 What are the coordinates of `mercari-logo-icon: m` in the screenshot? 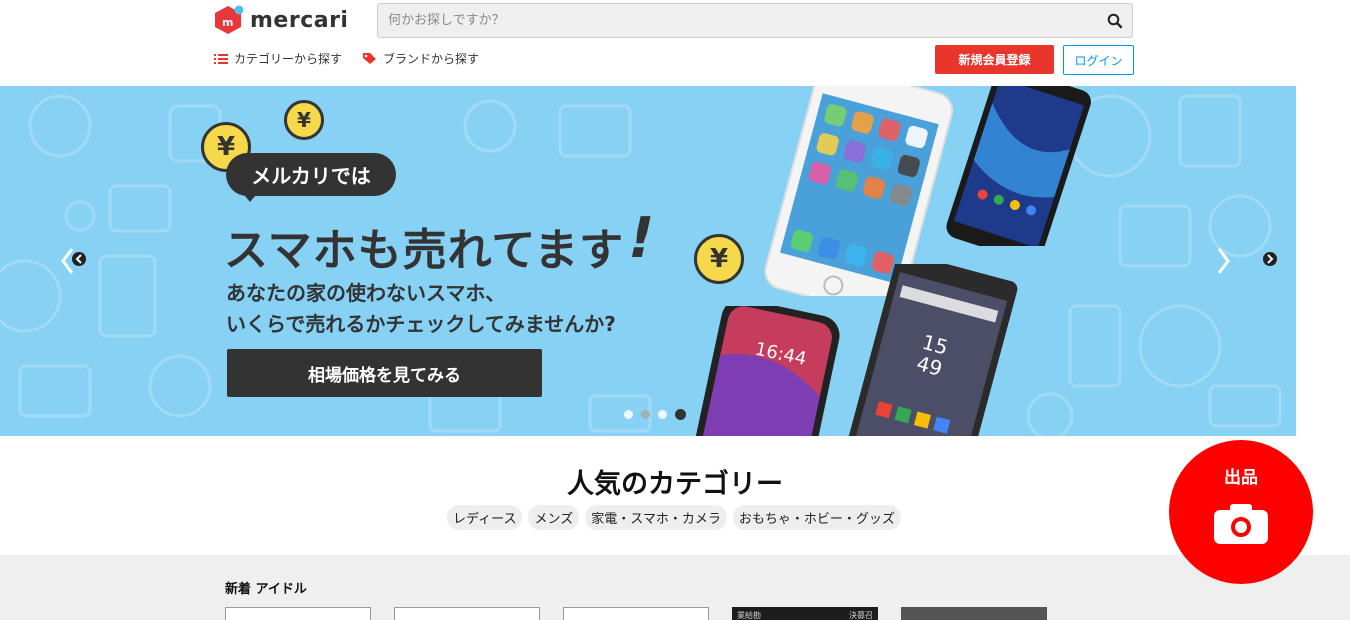 It's located at (229, 19).